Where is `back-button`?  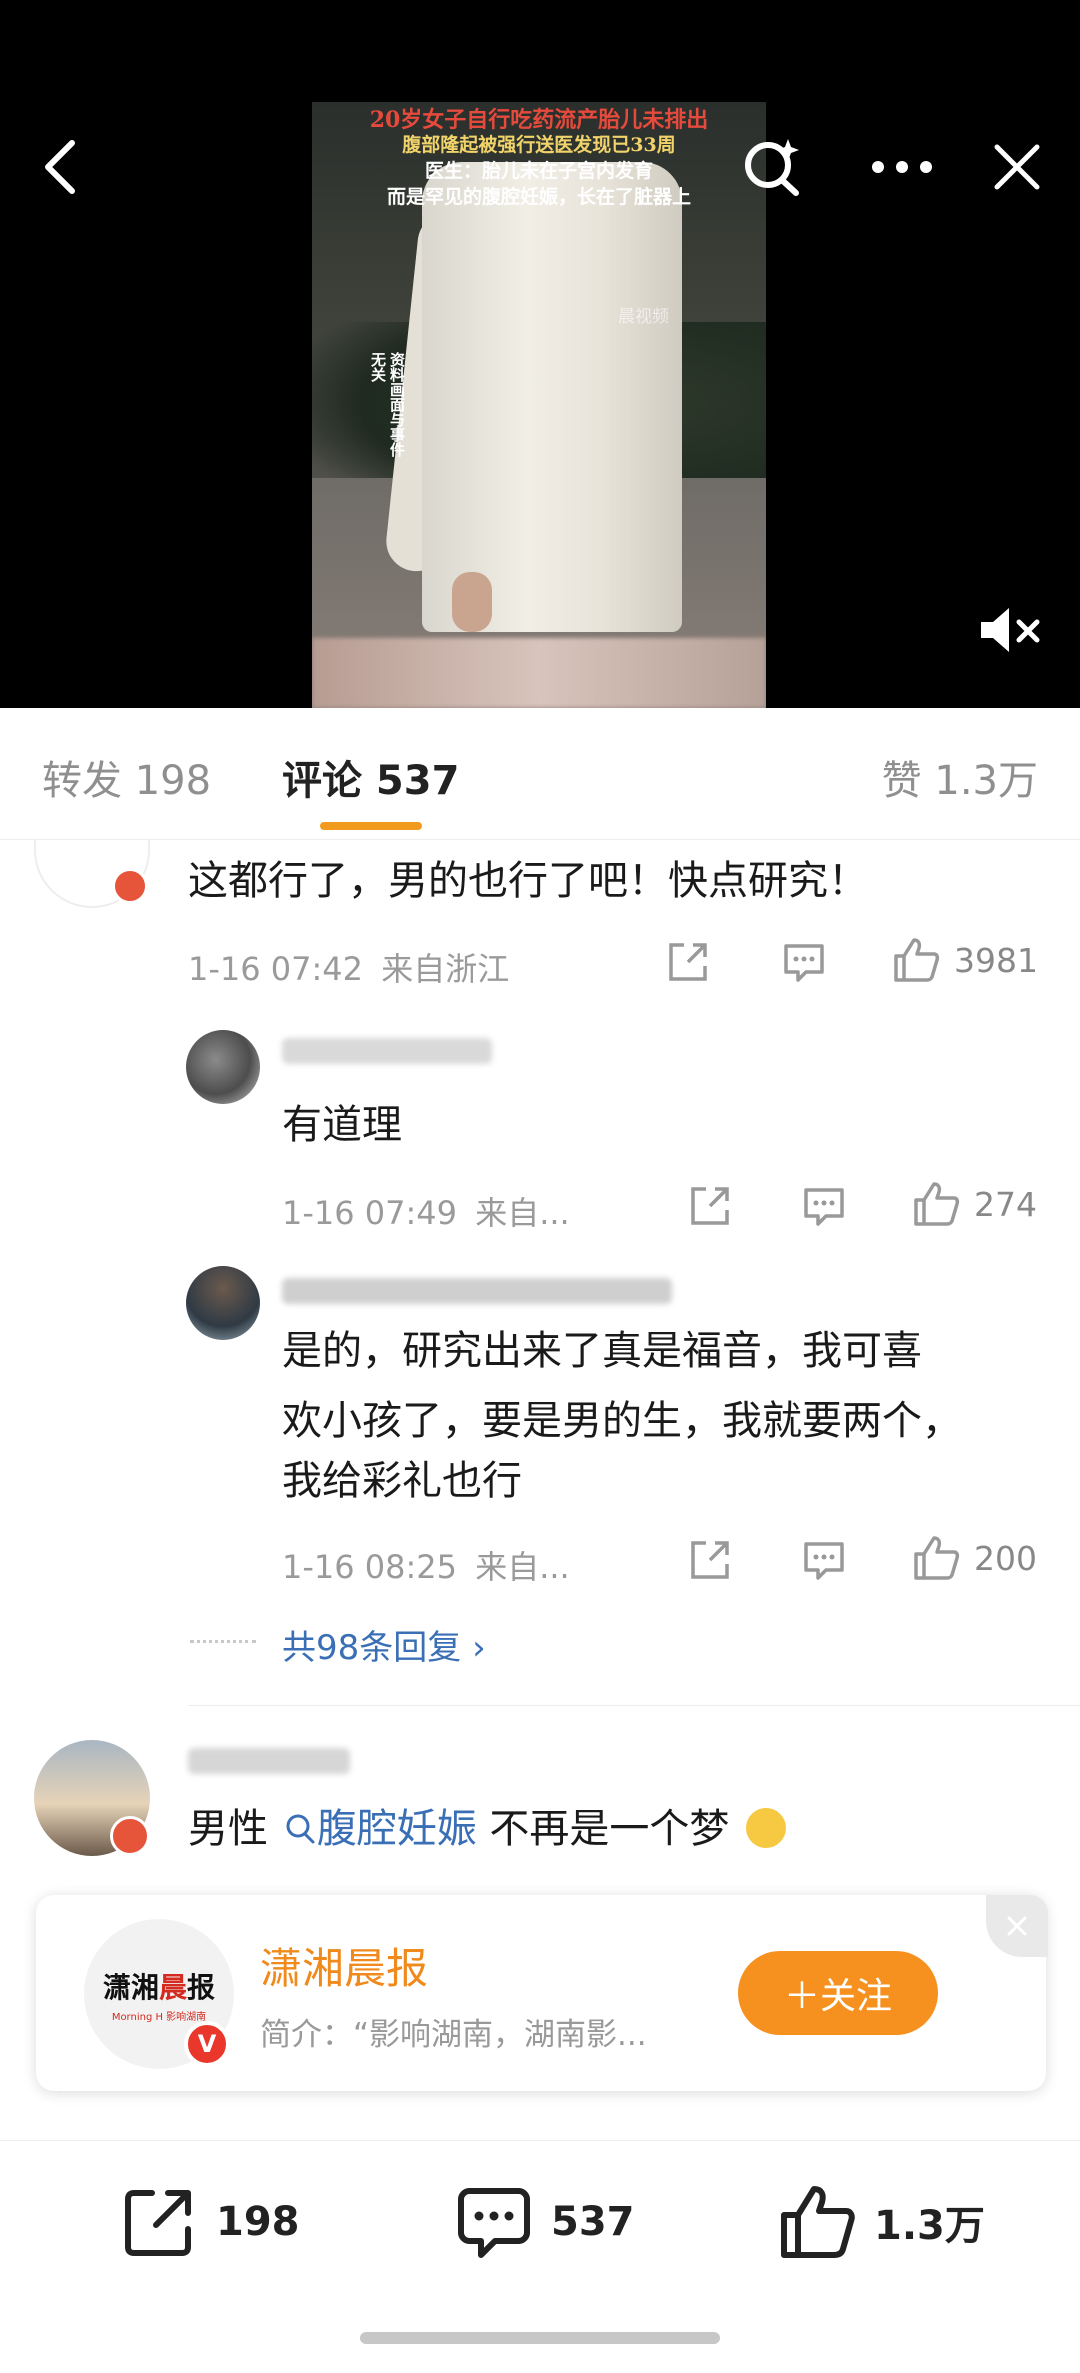
back-button is located at coordinates (60, 167).